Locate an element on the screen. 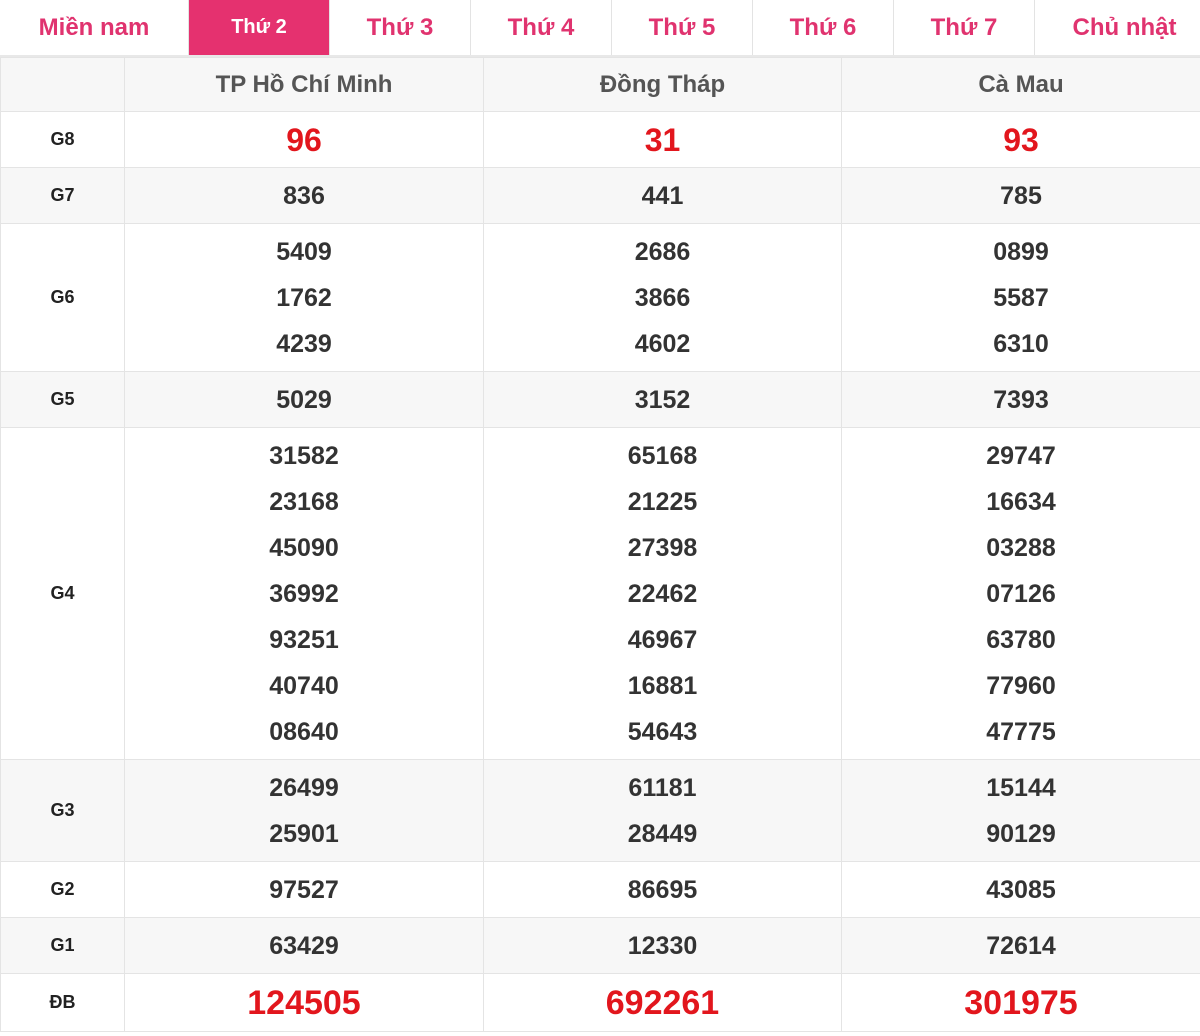 Image resolution: width=1200 pixels, height=1036 pixels. prize-cell: 63429 is located at coordinates (304, 945).